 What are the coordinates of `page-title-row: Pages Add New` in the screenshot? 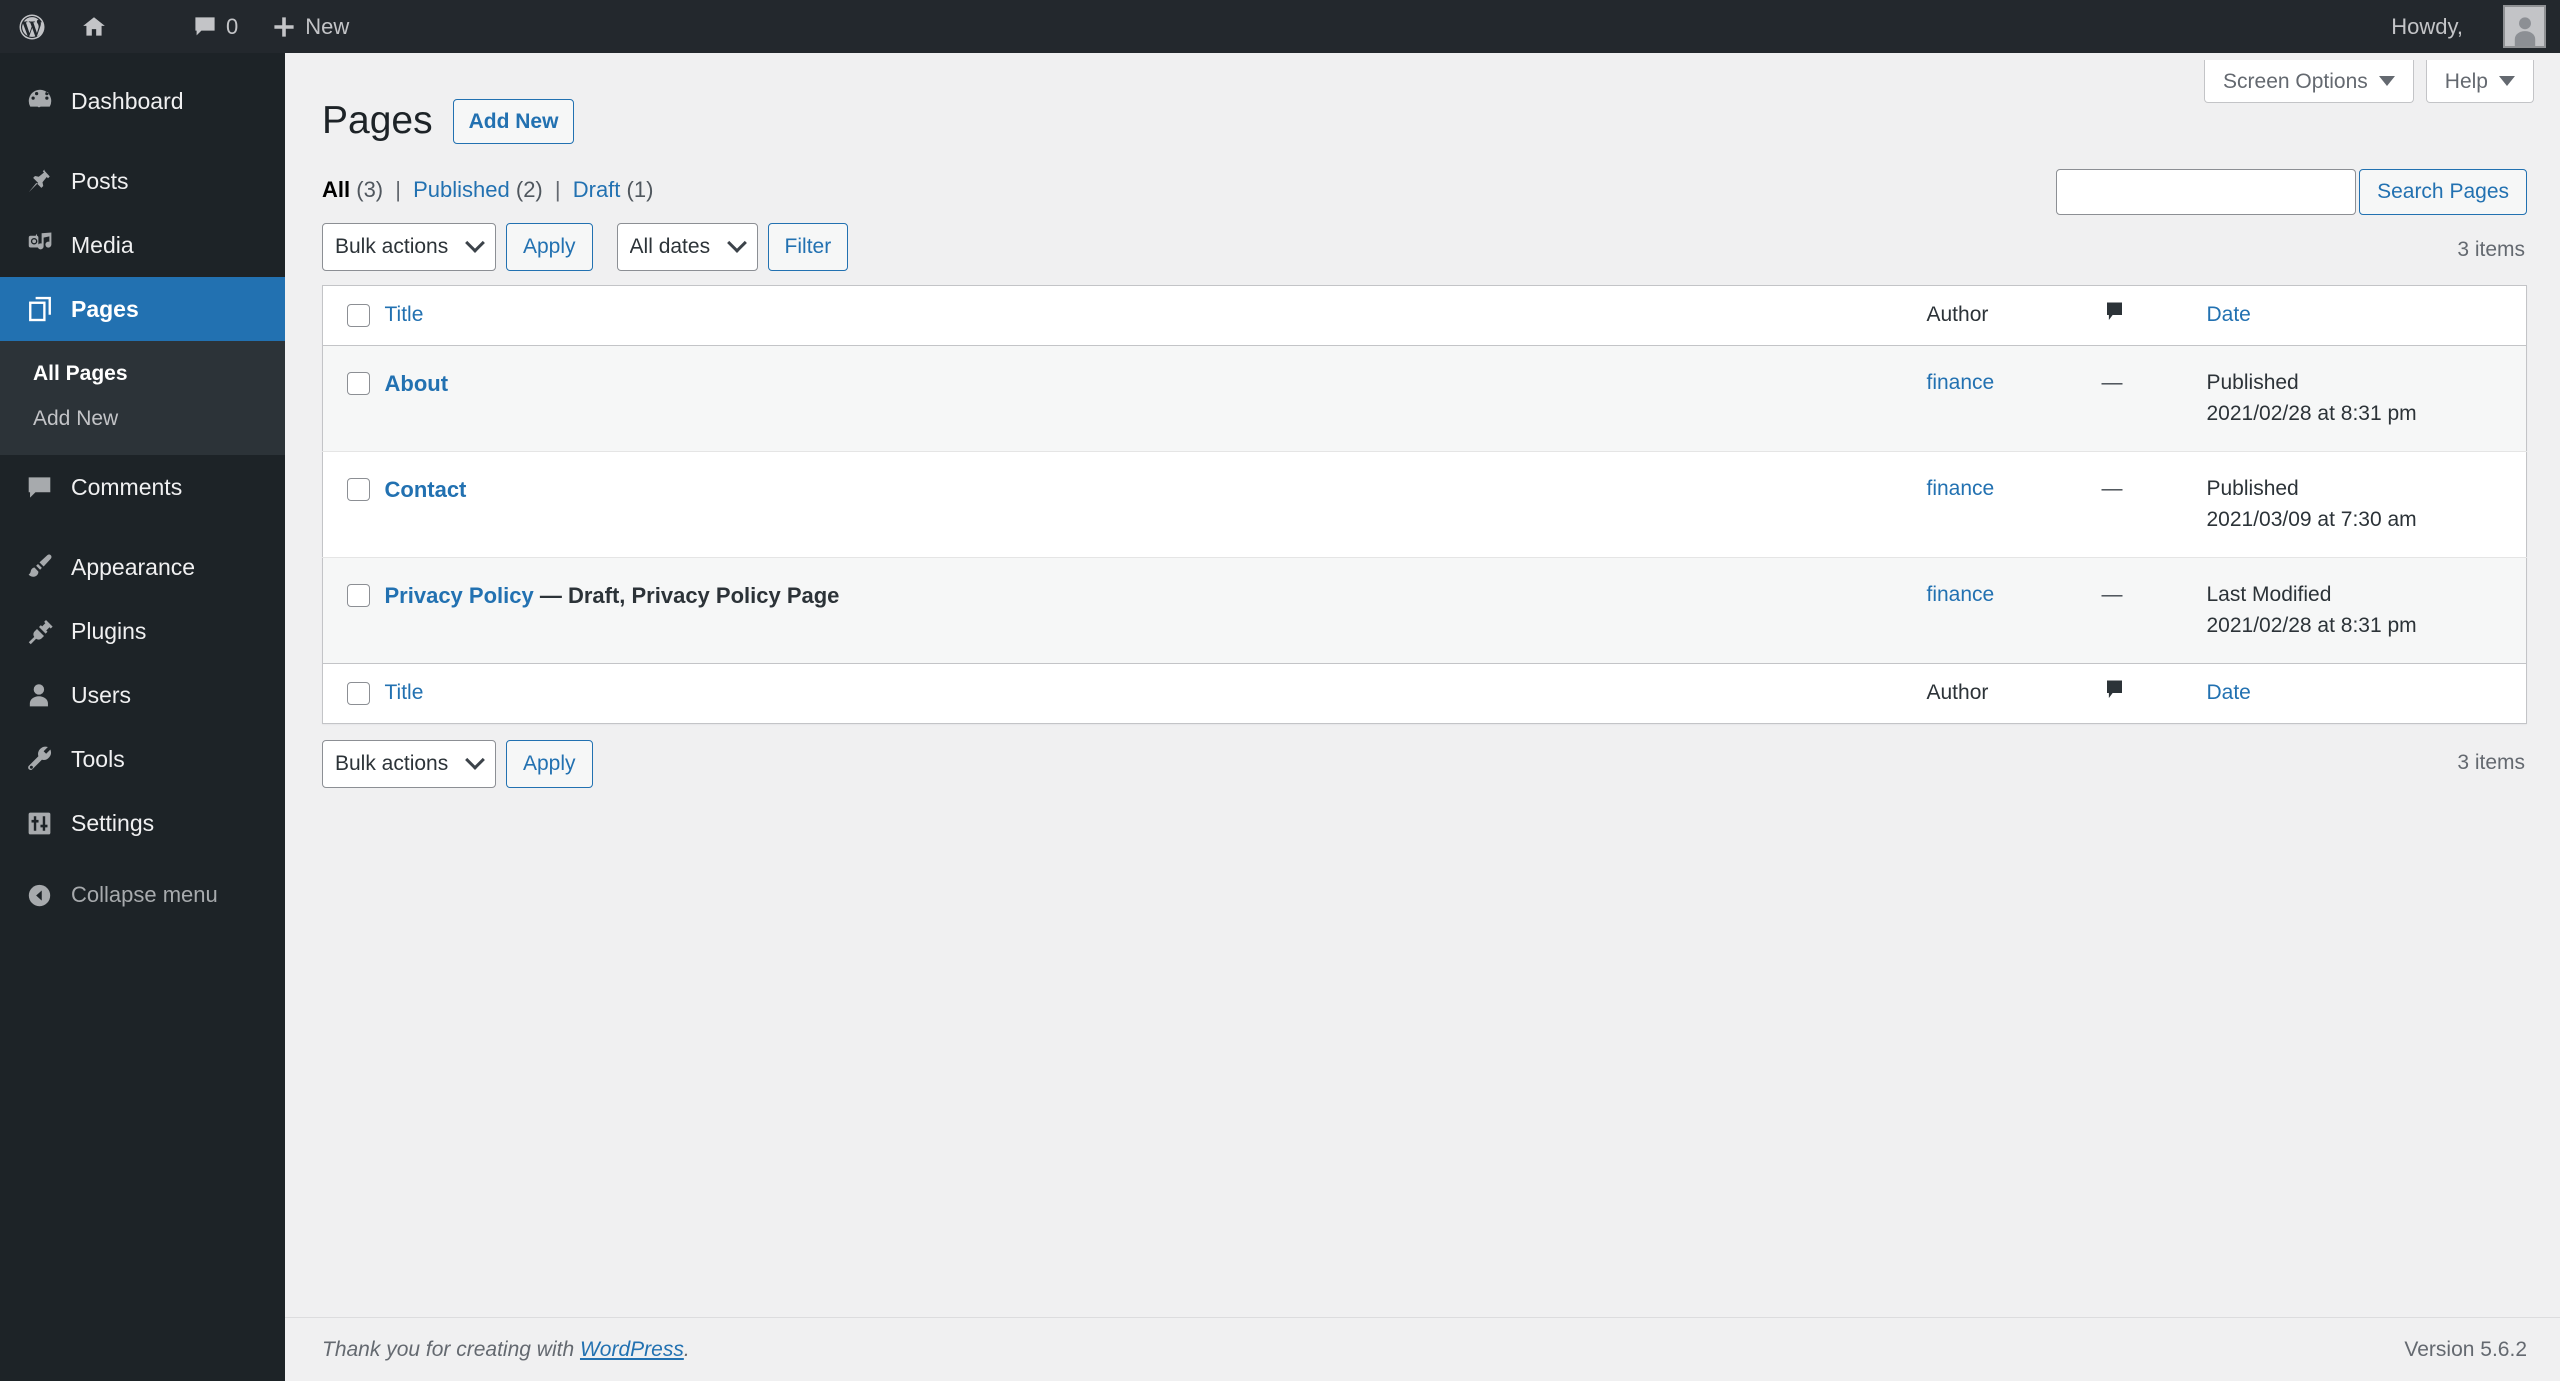 It's located at (1424, 111).